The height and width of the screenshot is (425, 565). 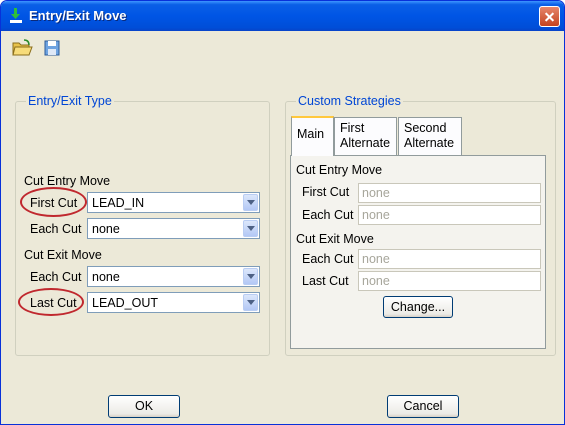 What do you see at coordinates (449, 259) in the screenshot?
I see `cs-each-cut-exit-field: none` at bounding box center [449, 259].